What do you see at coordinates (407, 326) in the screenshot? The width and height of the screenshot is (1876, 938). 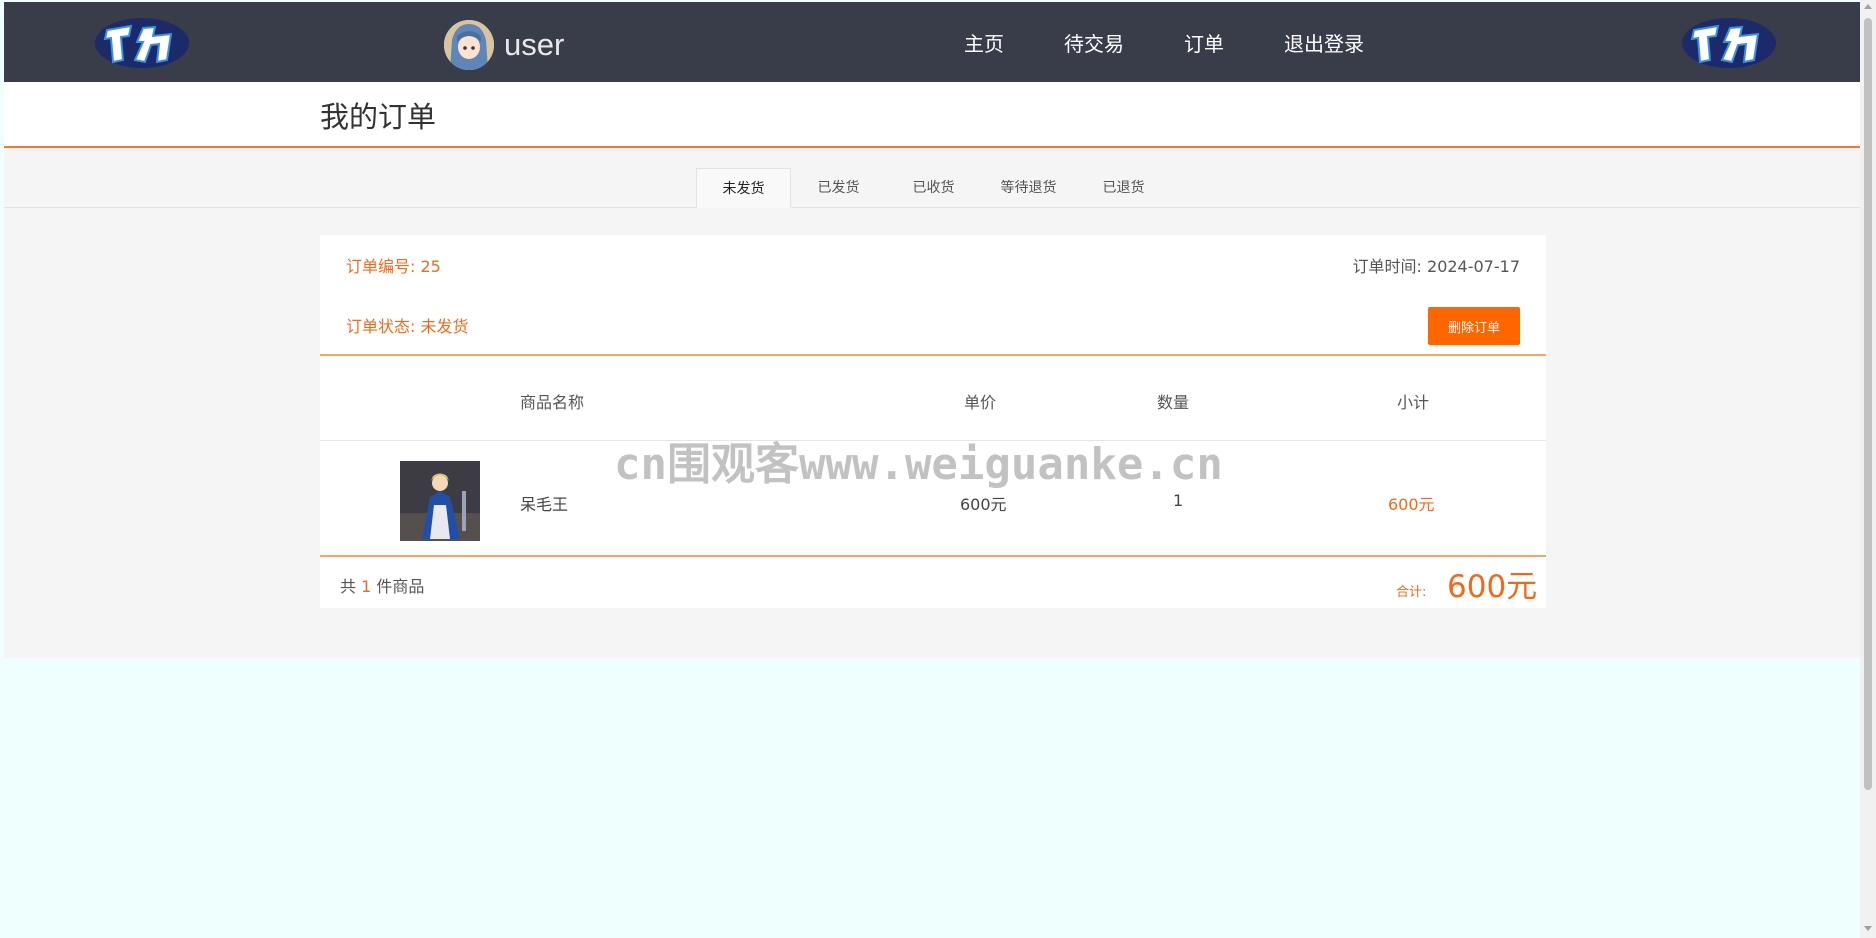 I see `order-status: 订单状态: 未发货` at bounding box center [407, 326].